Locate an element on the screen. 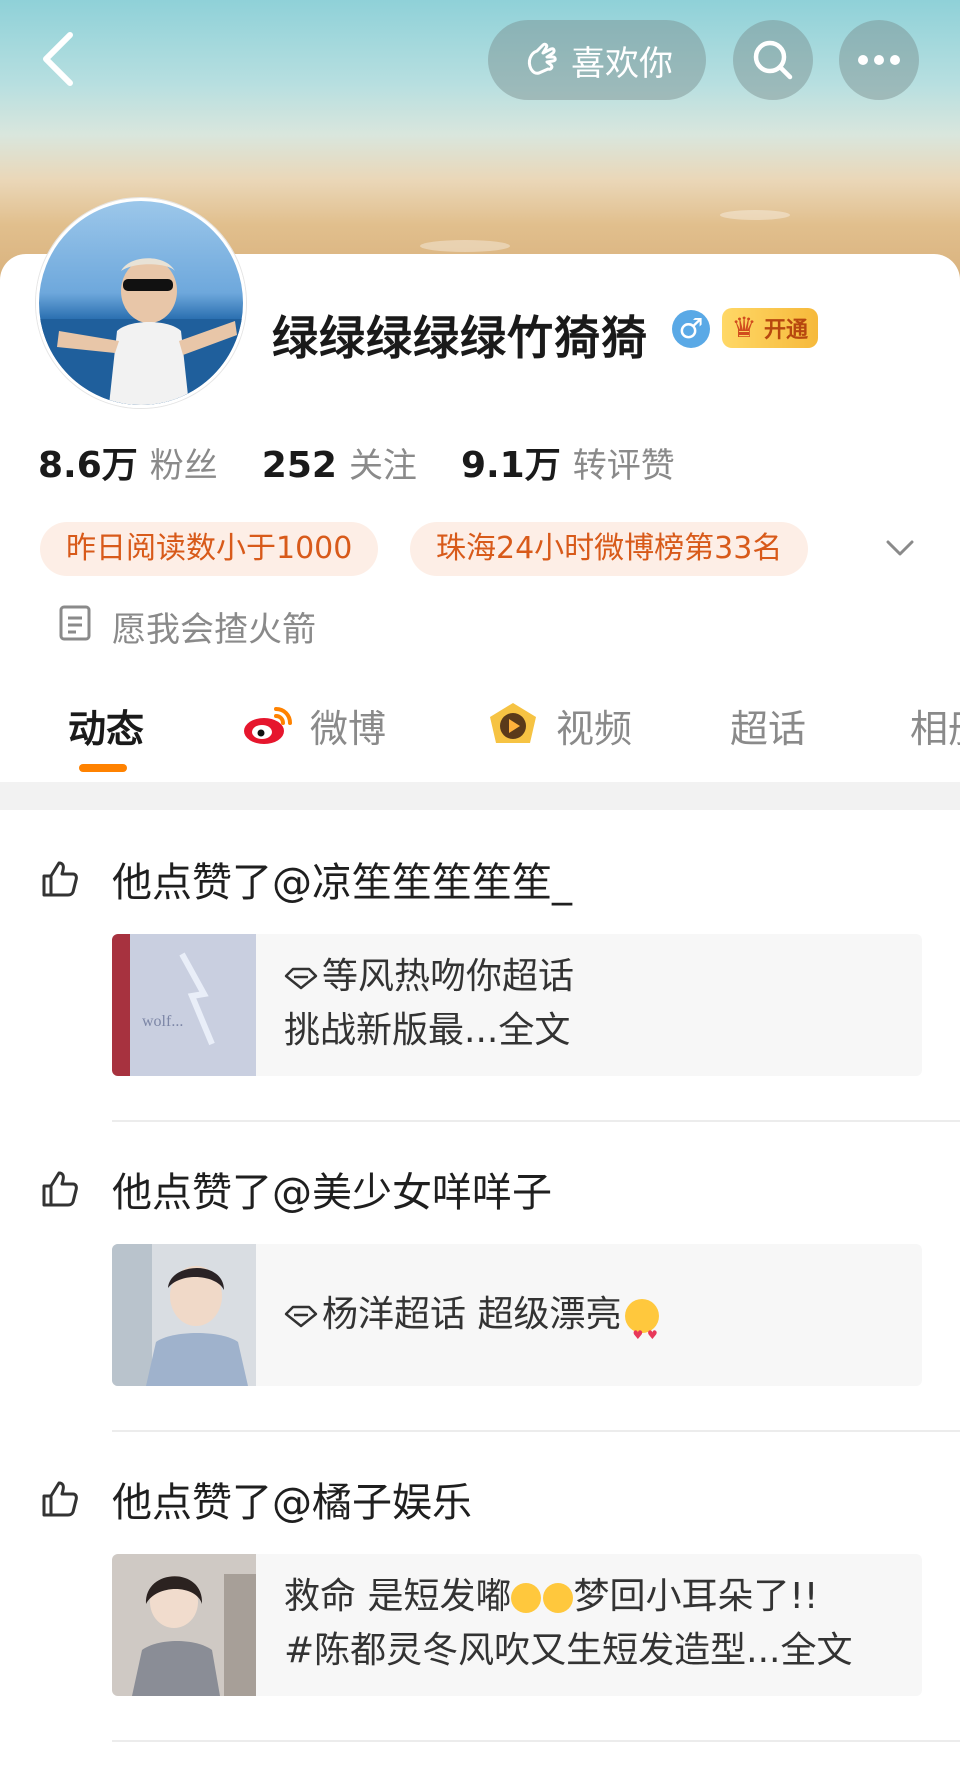 The width and height of the screenshot is (960, 1766). hand-gesture-icon is located at coordinates (542, 58).